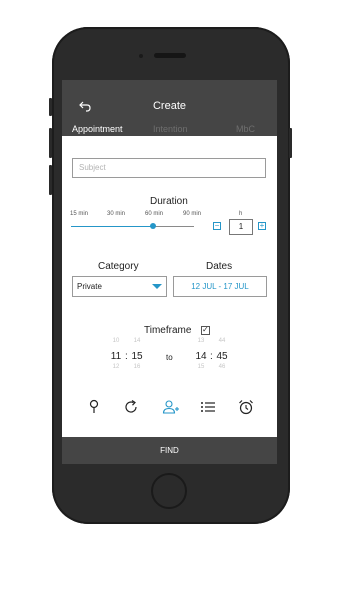 The image size is (339, 600). What do you see at coordinates (118, 266) in the screenshot?
I see `category-label: Category` at bounding box center [118, 266].